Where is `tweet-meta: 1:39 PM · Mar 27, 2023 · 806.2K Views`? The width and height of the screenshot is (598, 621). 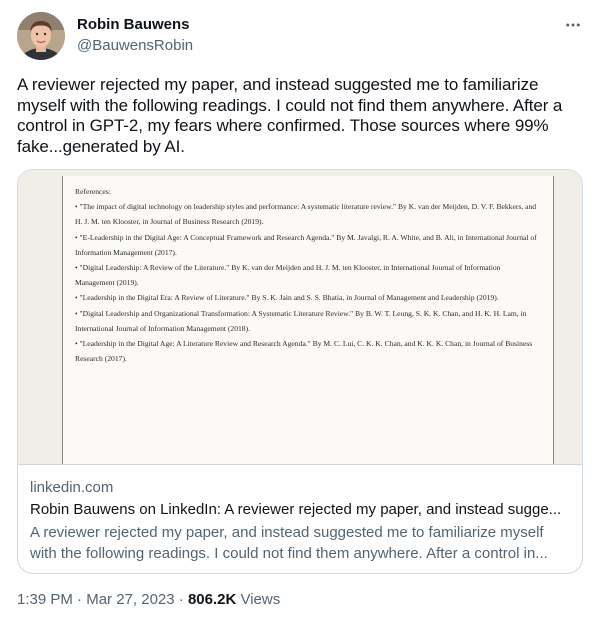
tweet-meta: 1:39 PM · Mar 27, 2023 · 806.2K Views is located at coordinates (148, 599).